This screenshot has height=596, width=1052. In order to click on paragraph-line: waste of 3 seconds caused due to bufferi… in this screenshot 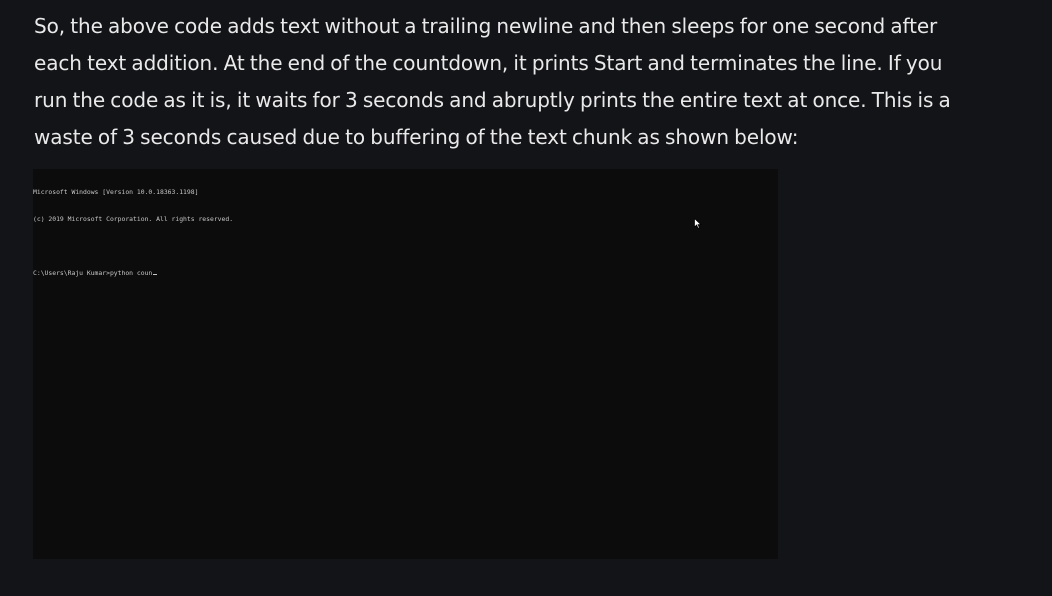, I will do `click(416, 137)`.